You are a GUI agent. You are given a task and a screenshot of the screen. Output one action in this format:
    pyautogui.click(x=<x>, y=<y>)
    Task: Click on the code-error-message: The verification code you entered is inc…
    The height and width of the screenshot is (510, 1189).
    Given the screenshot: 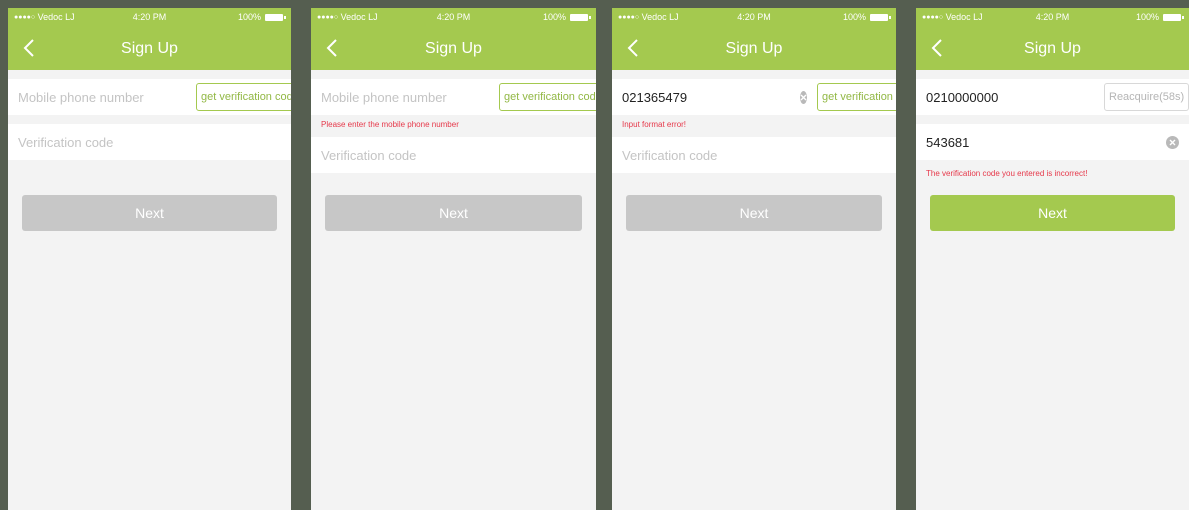 What is the action you would take?
    pyautogui.click(x=1007, y=173)
    